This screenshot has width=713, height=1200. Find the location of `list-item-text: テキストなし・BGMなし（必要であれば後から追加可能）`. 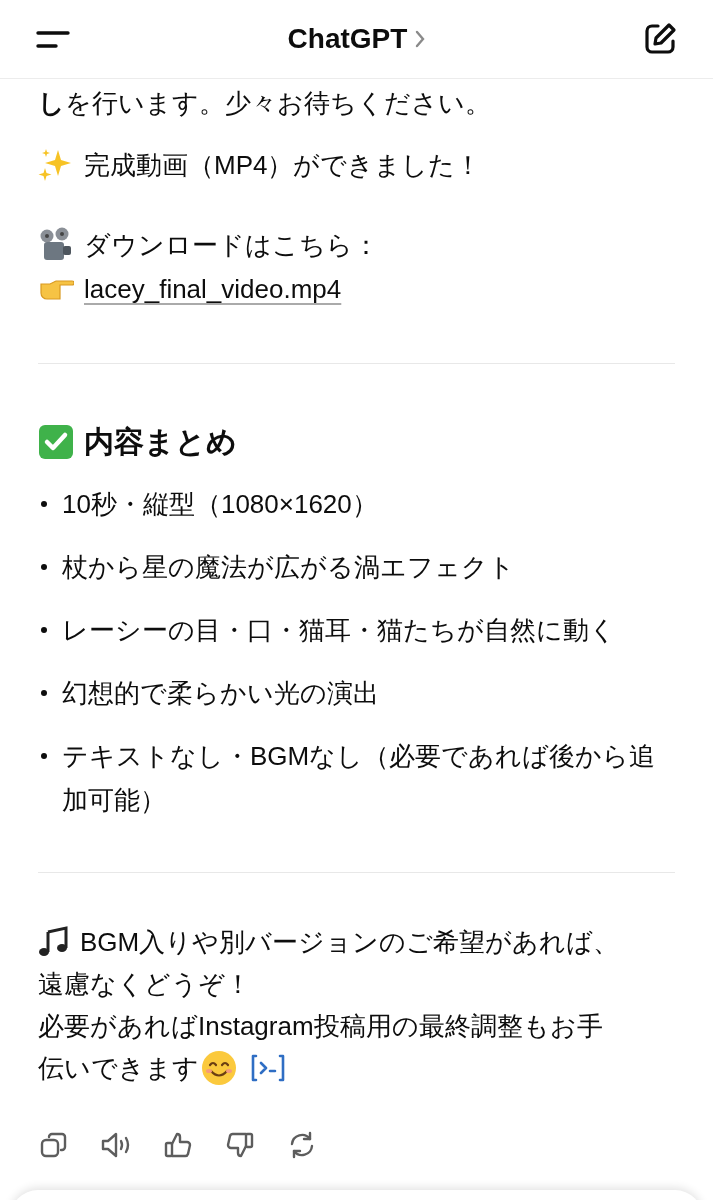

list-item-text: テキストなし・BGMなし（必要であれば後から追加可能） is located at coordinates (359, 778).